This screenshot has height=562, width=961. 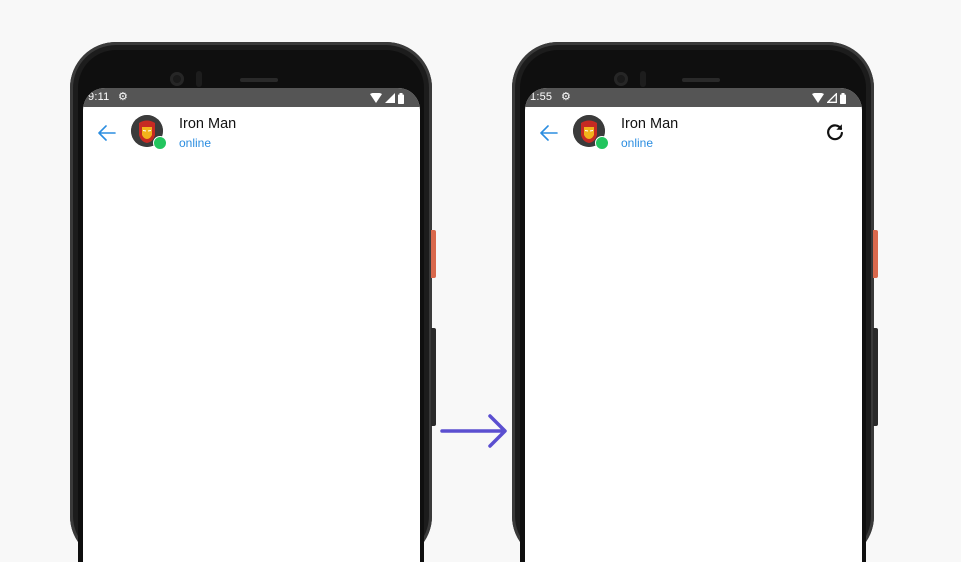 I want to click on refresh-icon, so click(x=835, y=132).